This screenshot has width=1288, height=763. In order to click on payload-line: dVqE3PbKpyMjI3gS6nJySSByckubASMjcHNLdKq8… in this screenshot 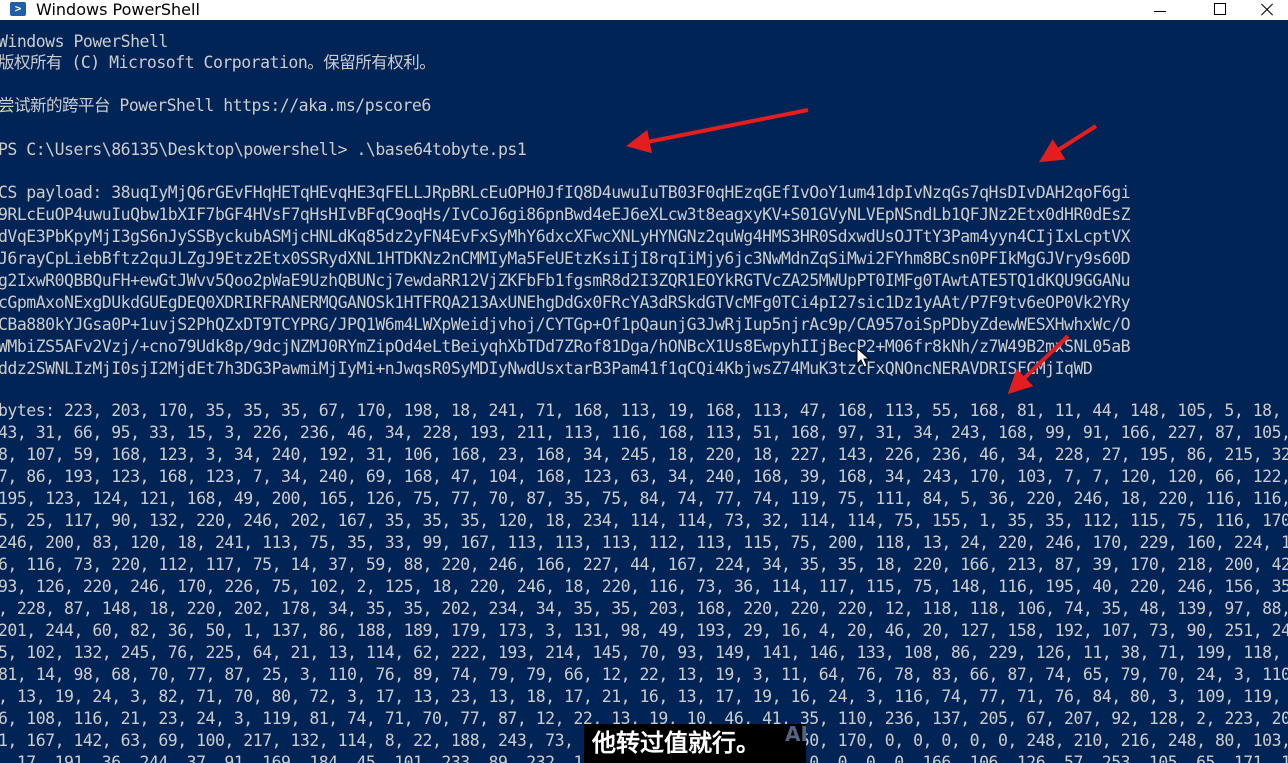, I will do `click(565, 236)`.